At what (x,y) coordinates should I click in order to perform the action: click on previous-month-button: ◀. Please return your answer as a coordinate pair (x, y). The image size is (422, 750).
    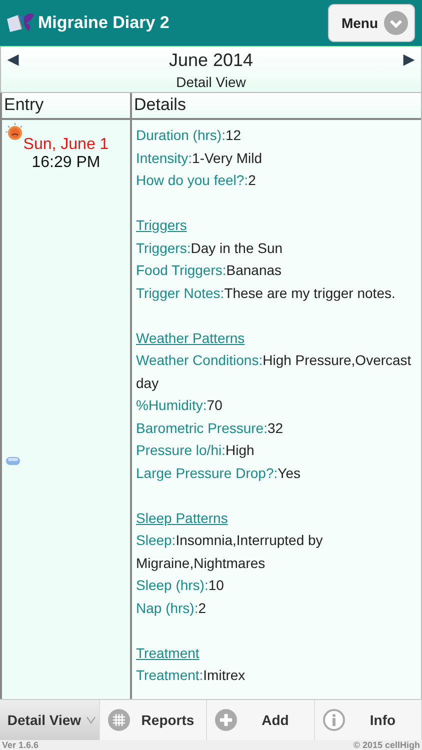
    Looking at the image, I should click on (13, 59).